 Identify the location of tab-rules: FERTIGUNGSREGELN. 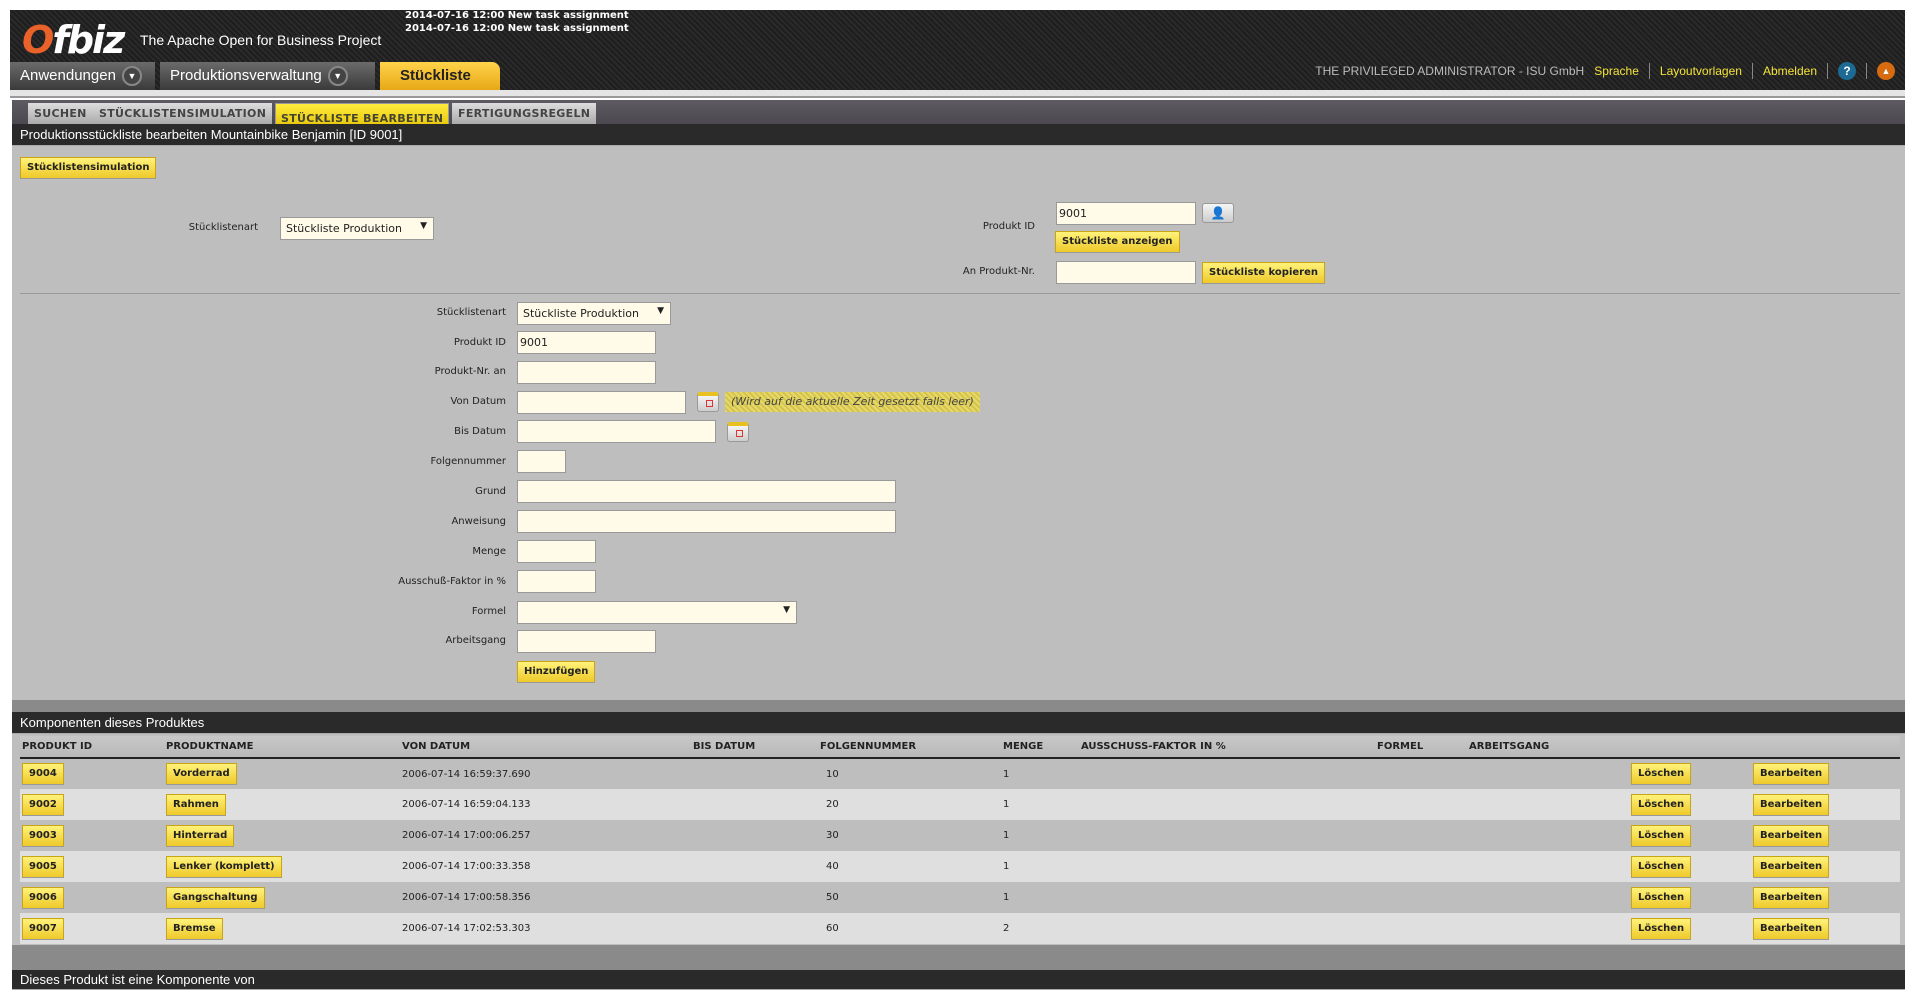
(524, 113).